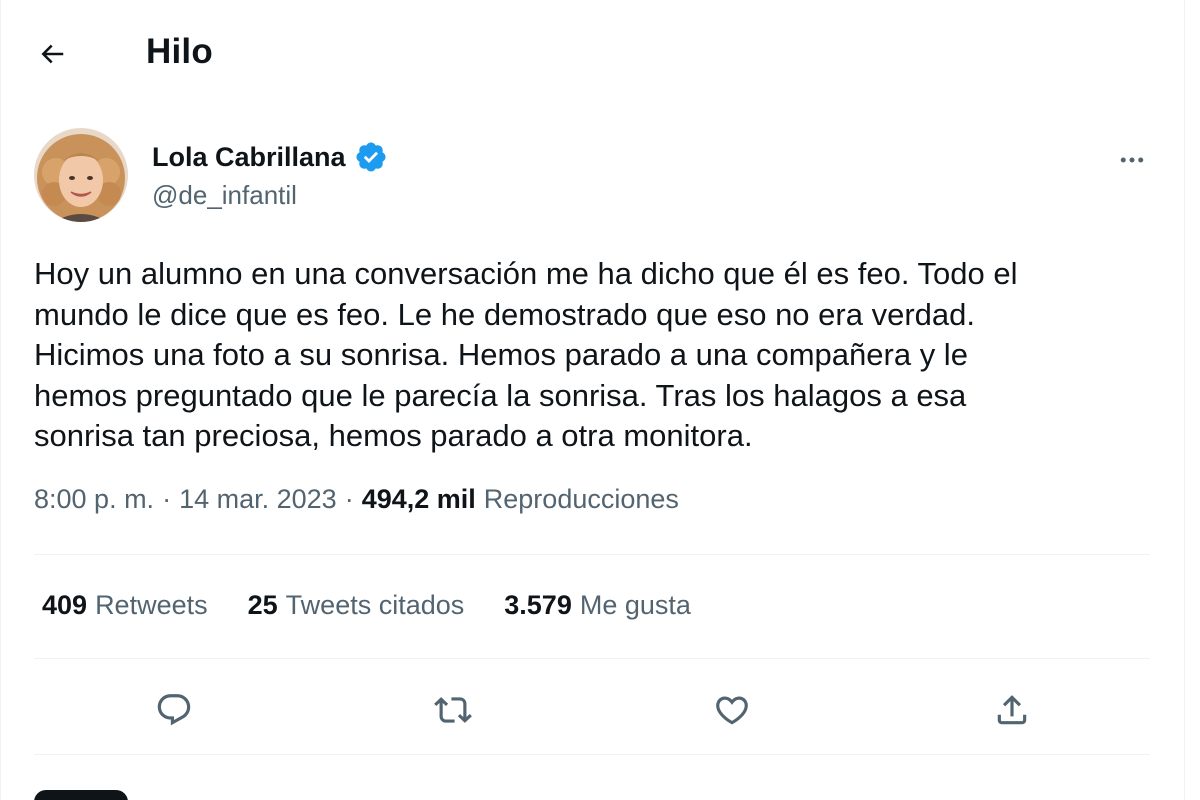 The height and width of the screenshot is (800, 1200). I want to click on retweets-stat: 409 Retweets, so click(125, 605).